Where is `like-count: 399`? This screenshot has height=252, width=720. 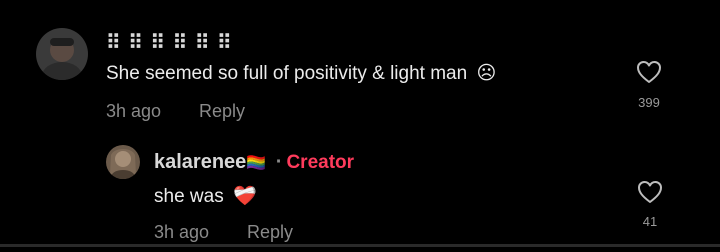
like-count: 399 is located at coordinates (649, 102).